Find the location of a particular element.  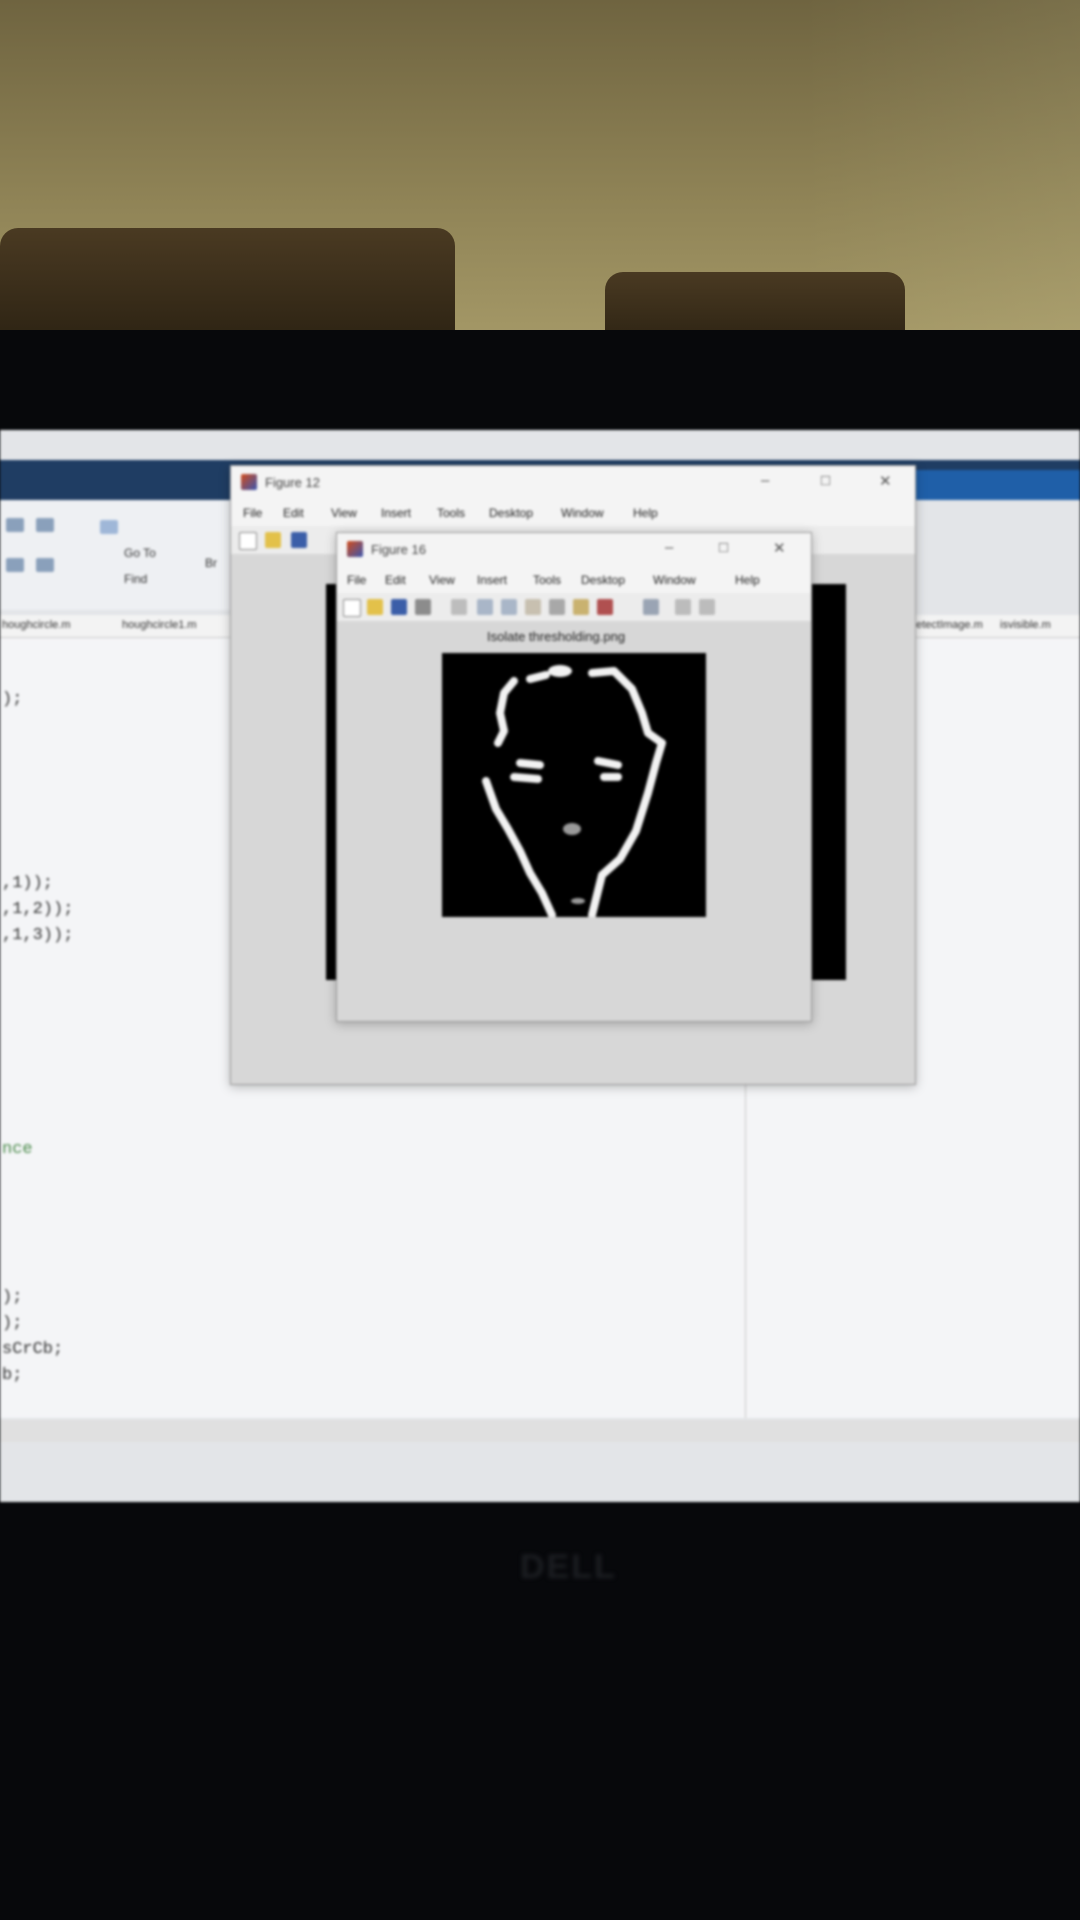

find-button: Find is located at coordinates (135, 579).